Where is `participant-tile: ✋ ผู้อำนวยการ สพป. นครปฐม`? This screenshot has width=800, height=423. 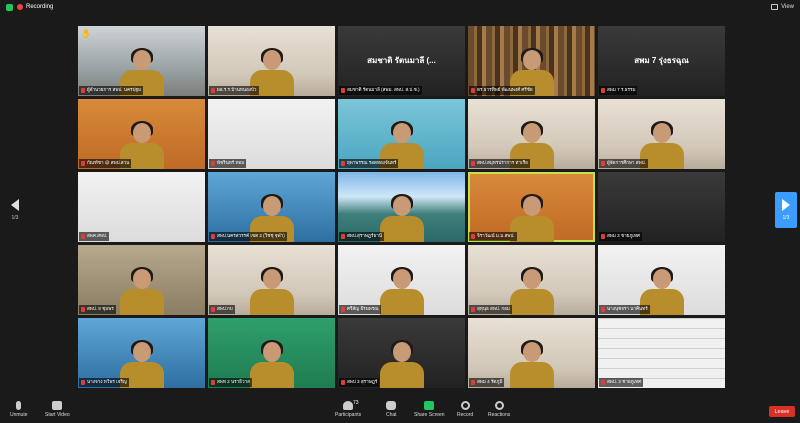
participant-tile: ✋ ผู้อำนวยการ สพป. นครปฐม is located at coordinates (141, 61).